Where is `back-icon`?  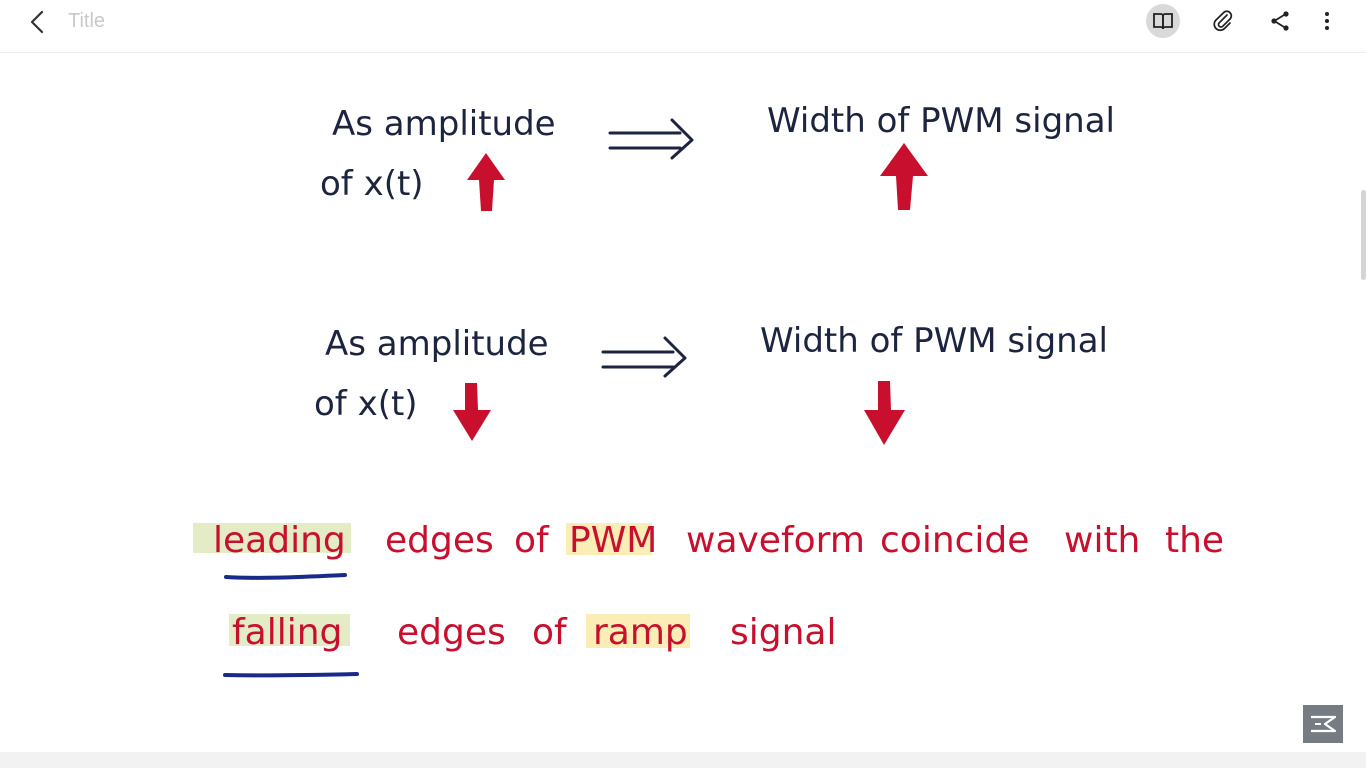
back-icon is located at coordinates (37, 22).